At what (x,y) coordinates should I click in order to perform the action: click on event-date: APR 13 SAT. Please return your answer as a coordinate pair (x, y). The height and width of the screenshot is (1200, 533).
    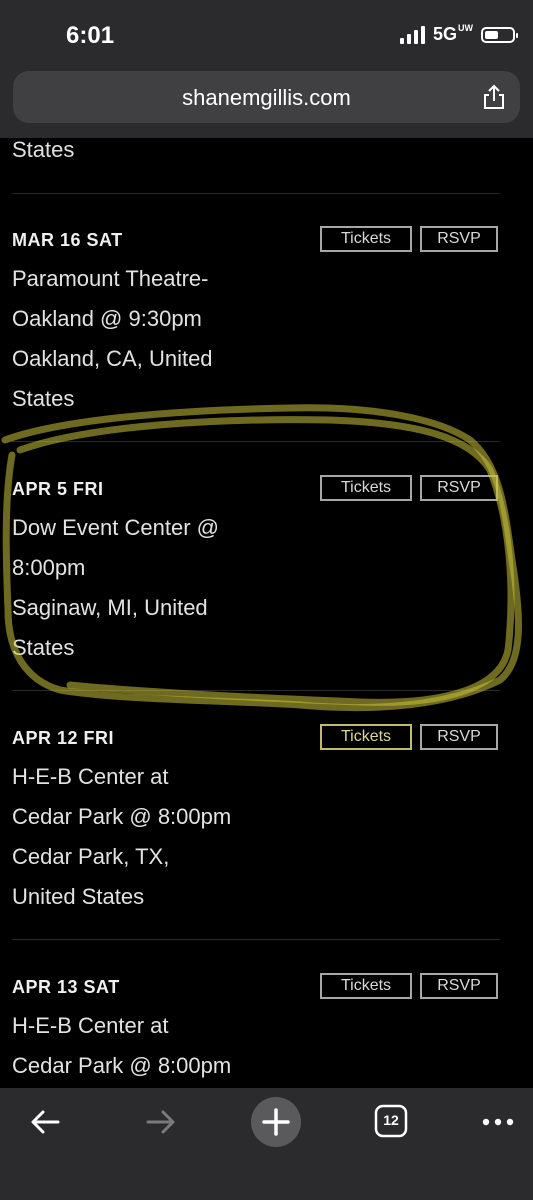
    Looking at the image, I should click on (66, 987).